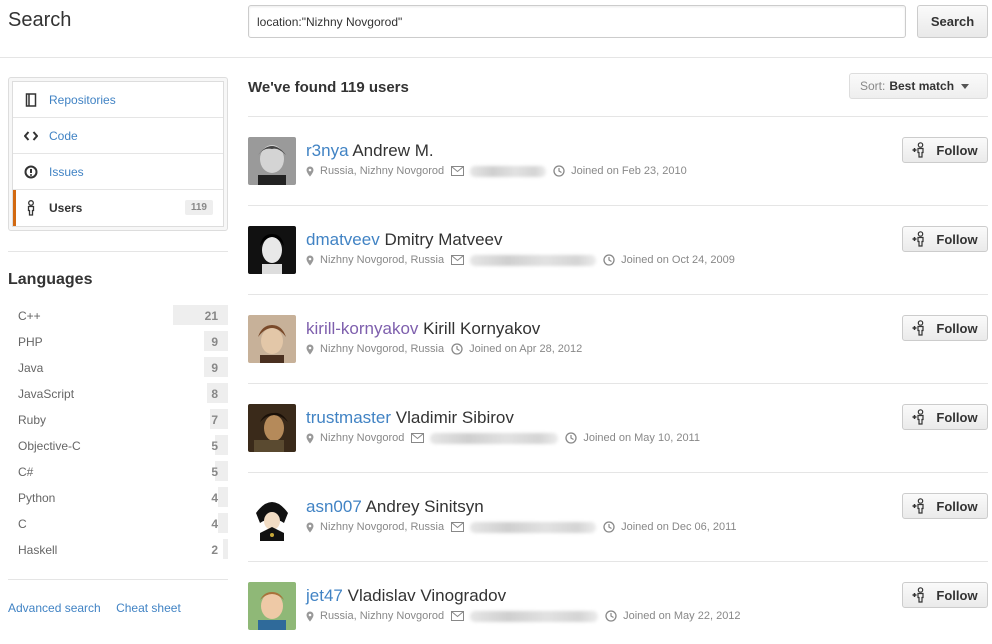 This screenshot has height=644, width=992. Describe the element at coordinates (327, 150) in the screenshot. I see `user-login-link: r3nya` at that location.